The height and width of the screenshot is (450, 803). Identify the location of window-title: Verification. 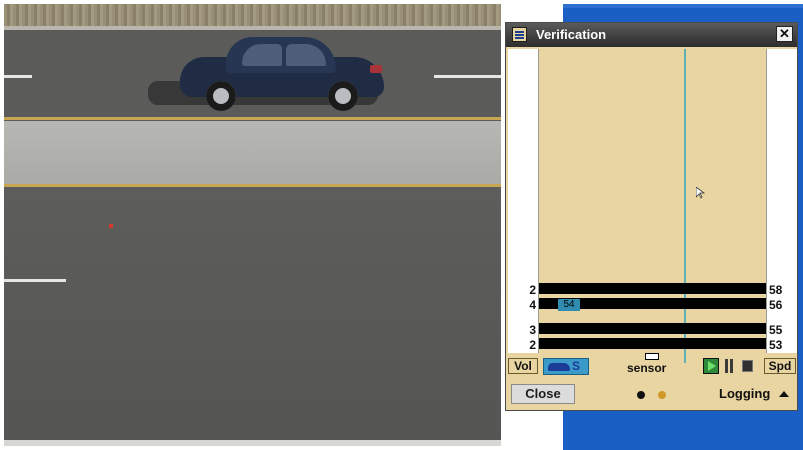
(571, 34).